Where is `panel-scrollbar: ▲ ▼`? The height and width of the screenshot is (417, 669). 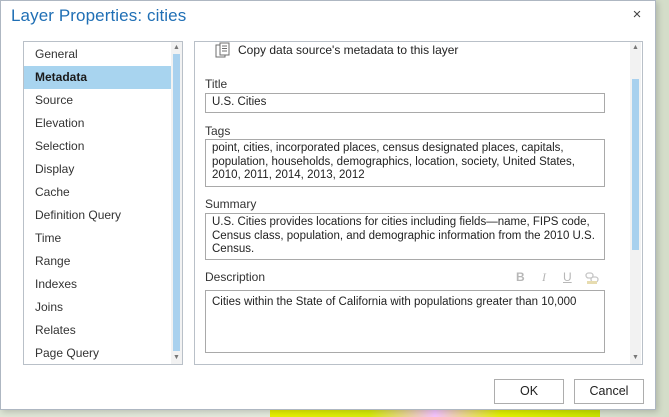 panel-scrollbar: ▲ ▼ is located at coordinates (635, 203).